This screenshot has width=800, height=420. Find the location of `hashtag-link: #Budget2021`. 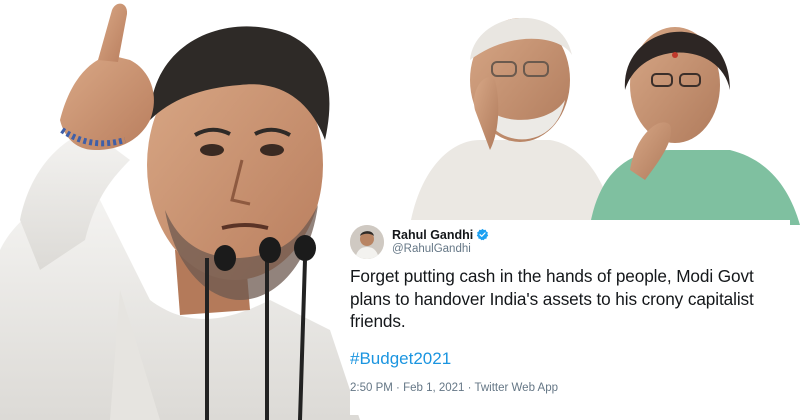

hashtag-link: #Budget2021 is located at coordinates (400, 359).